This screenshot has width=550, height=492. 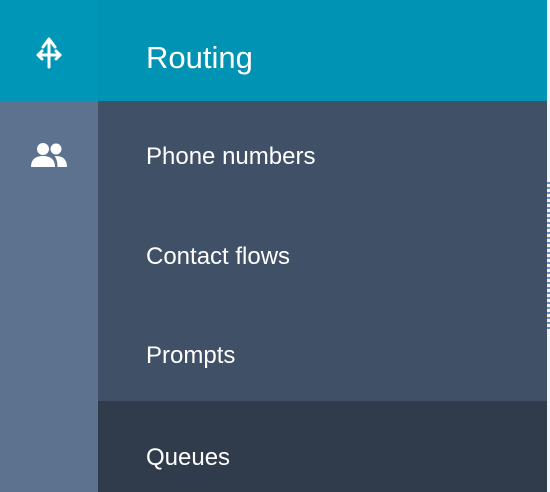 What do you see at coordinates (199, 57) in the screenshot?
I see `flyout-title: Routing` at bounding box center [199, 57].